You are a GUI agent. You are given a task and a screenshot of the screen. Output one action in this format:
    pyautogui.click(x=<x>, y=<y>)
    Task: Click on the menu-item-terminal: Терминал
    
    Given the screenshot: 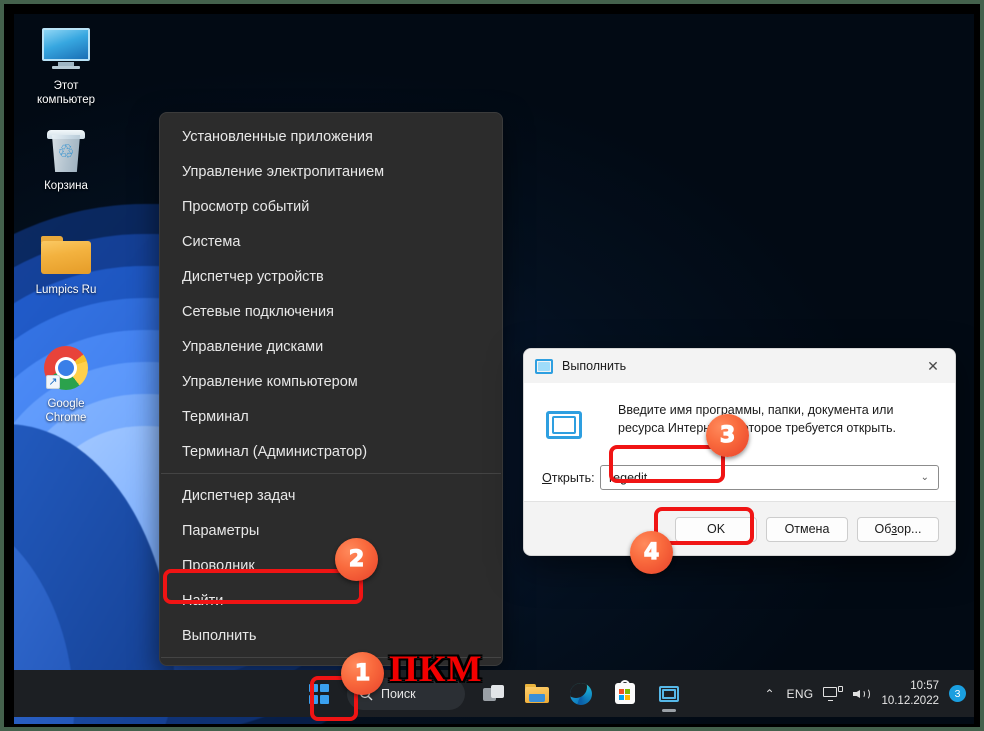 What is the action you would take?
    pyautogui.click(x=331, y=416)
    